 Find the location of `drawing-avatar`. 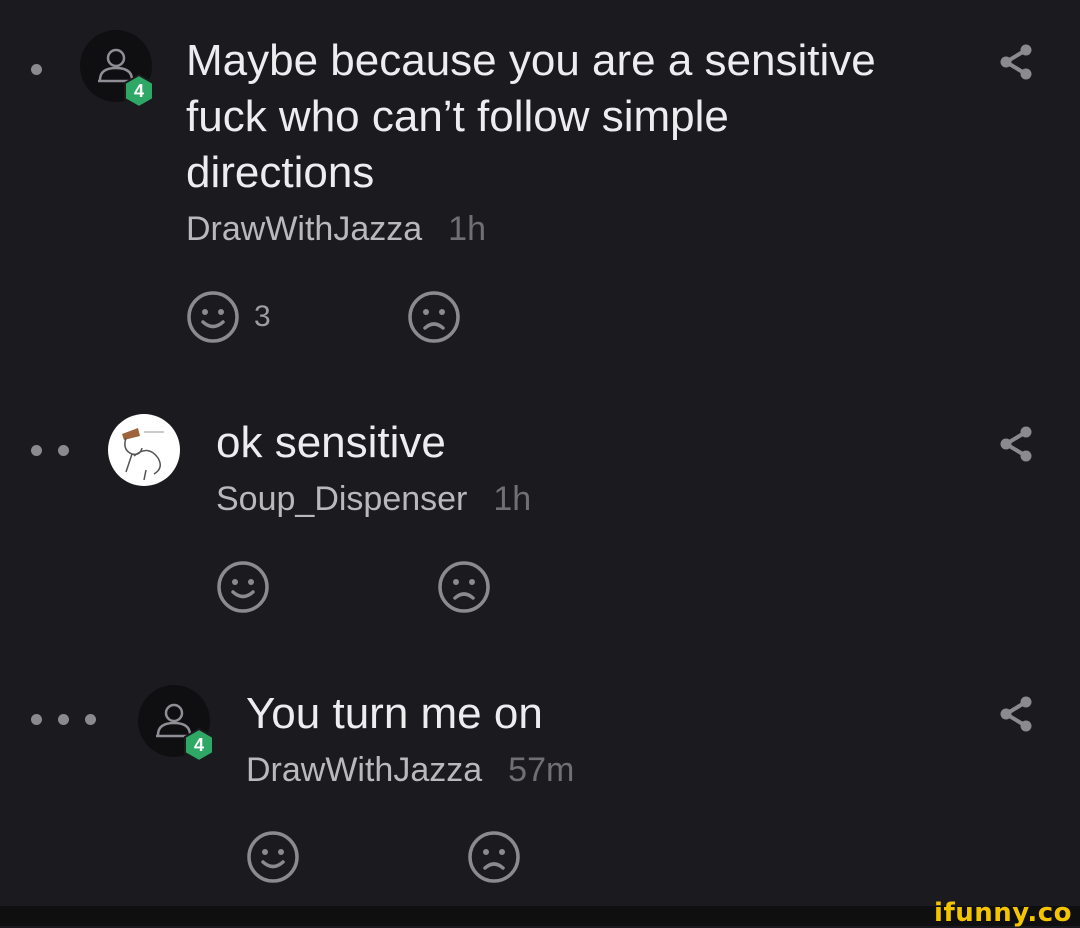

drawing-avatar is located at coordinates (143, 454).